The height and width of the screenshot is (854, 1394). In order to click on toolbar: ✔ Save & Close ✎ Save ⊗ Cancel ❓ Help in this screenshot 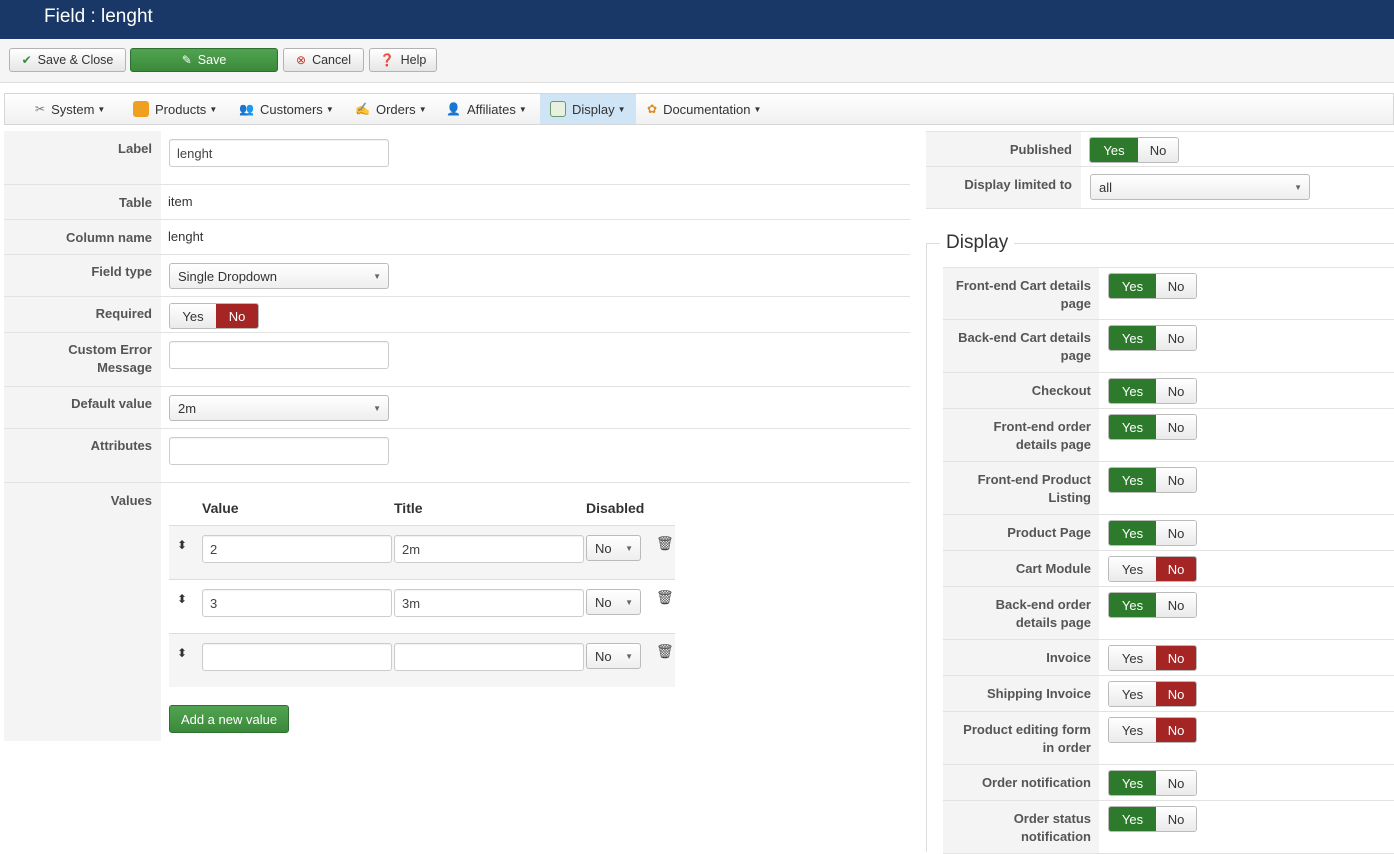, I will do `click(697, 61)`.